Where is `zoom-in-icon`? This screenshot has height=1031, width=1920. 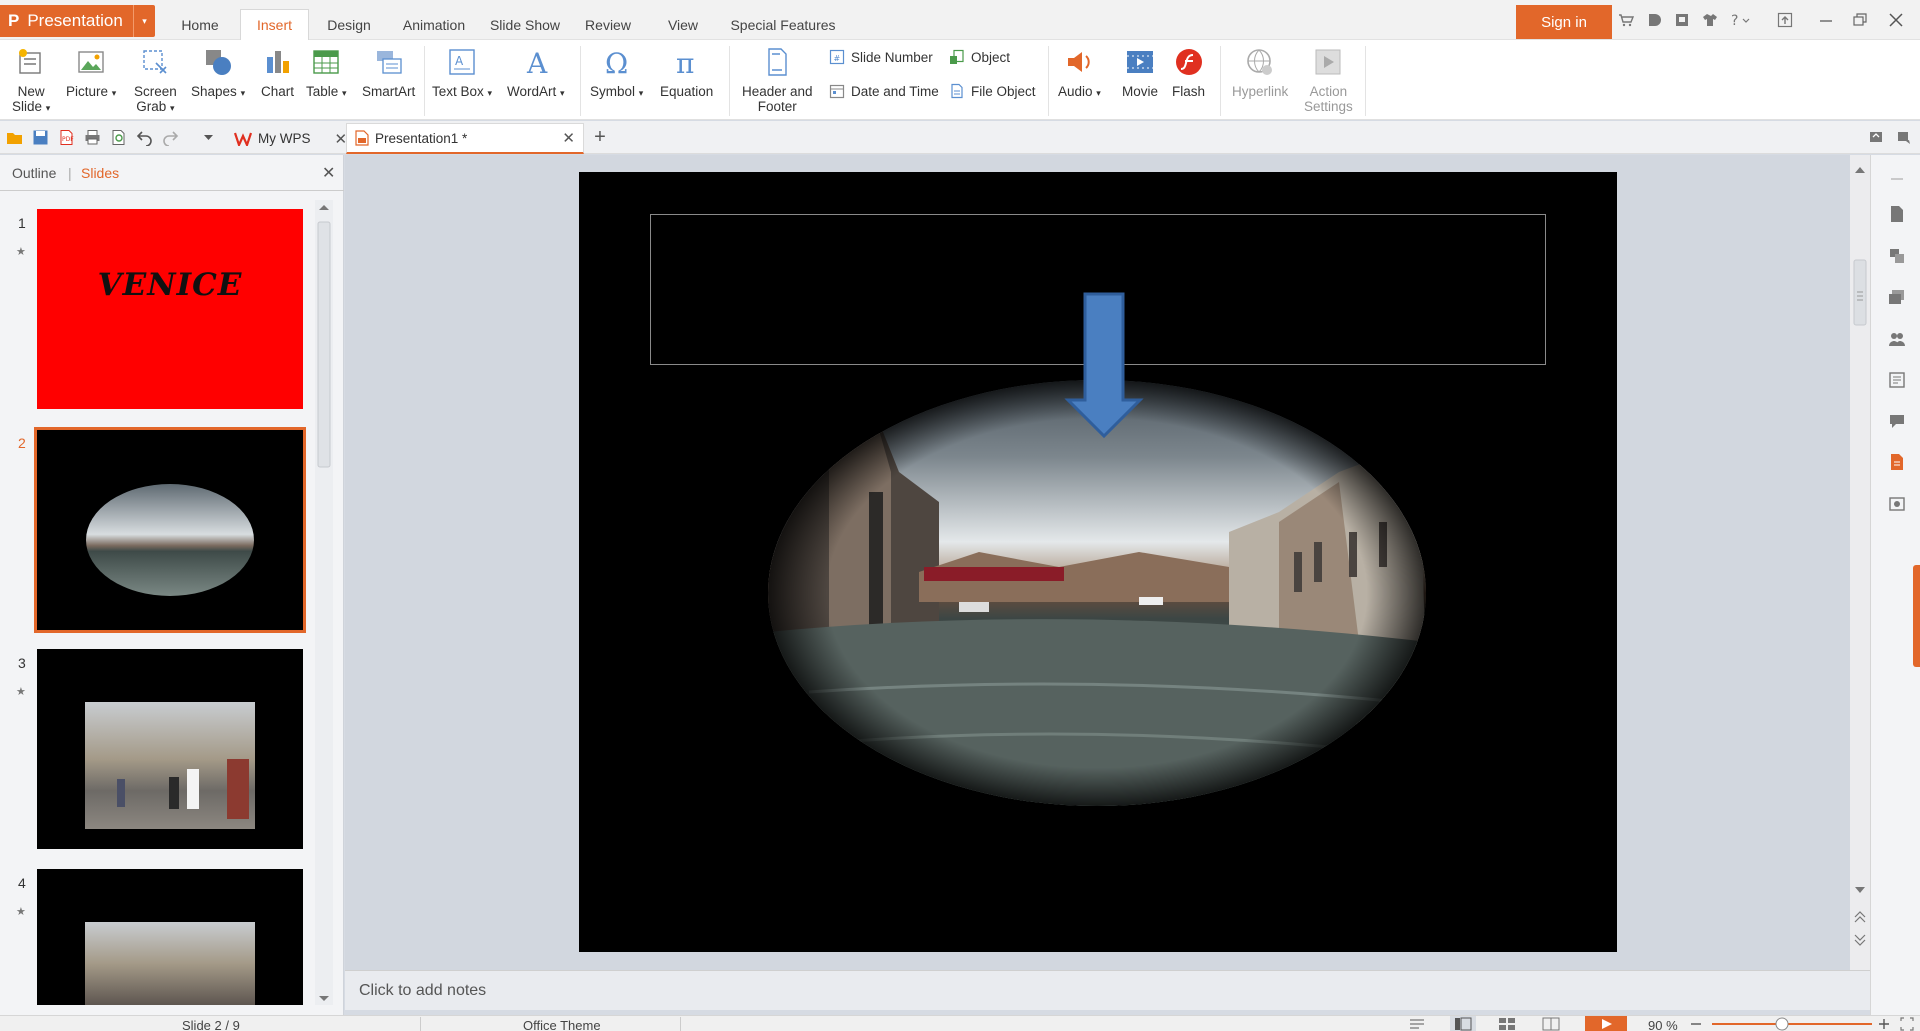
zoom-in-icon is located at coordinates (1884, 1023).